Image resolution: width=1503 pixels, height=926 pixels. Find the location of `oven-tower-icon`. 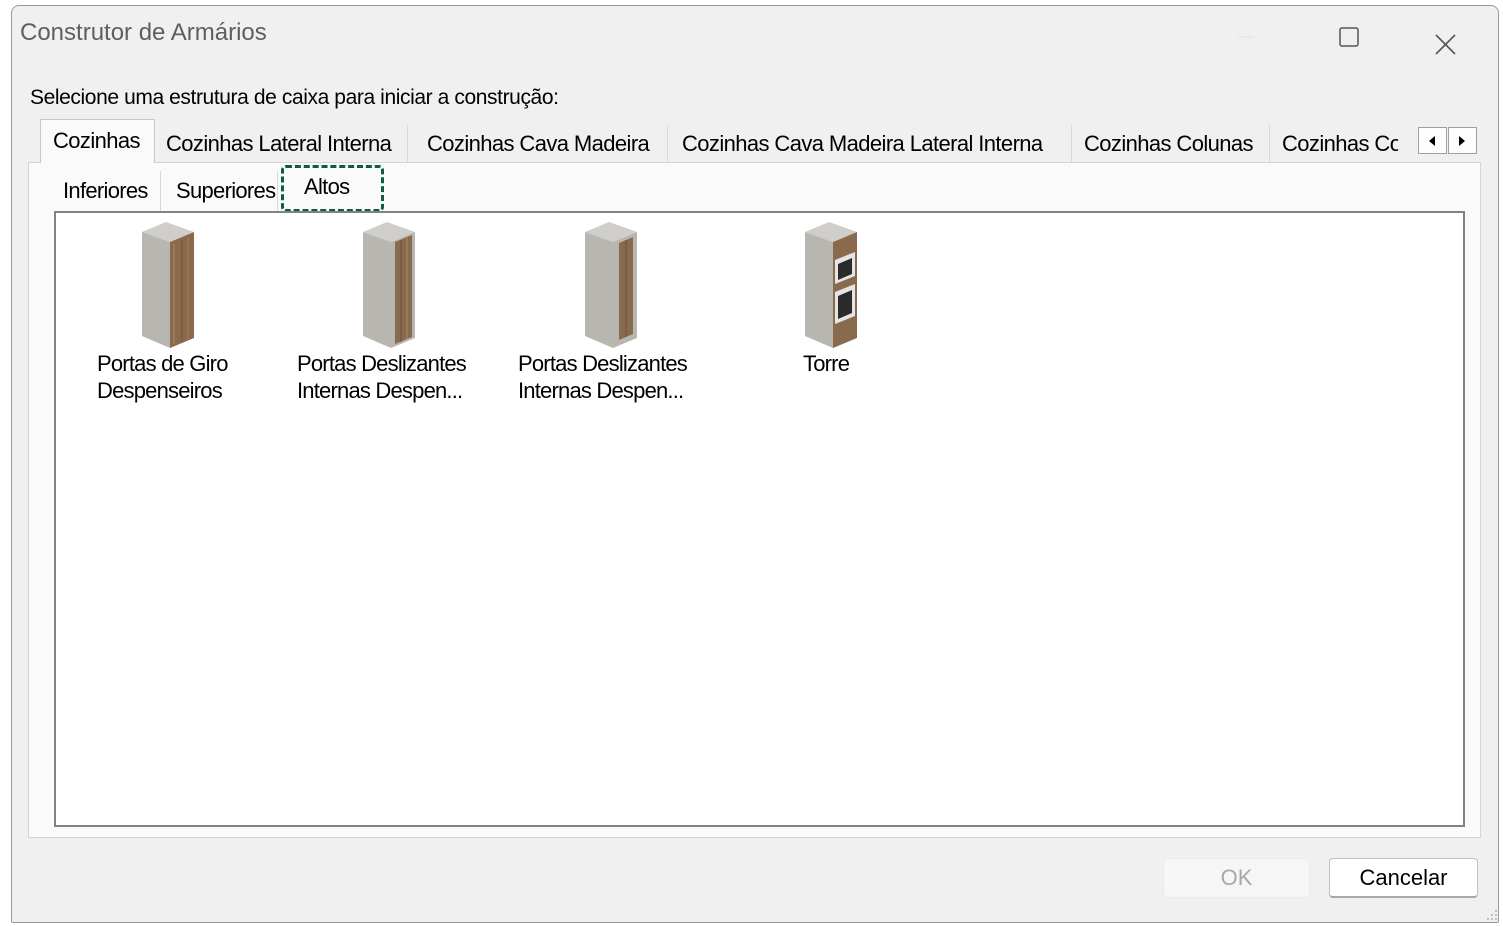

oven-tower-icon is located at coordinates (831, 285).